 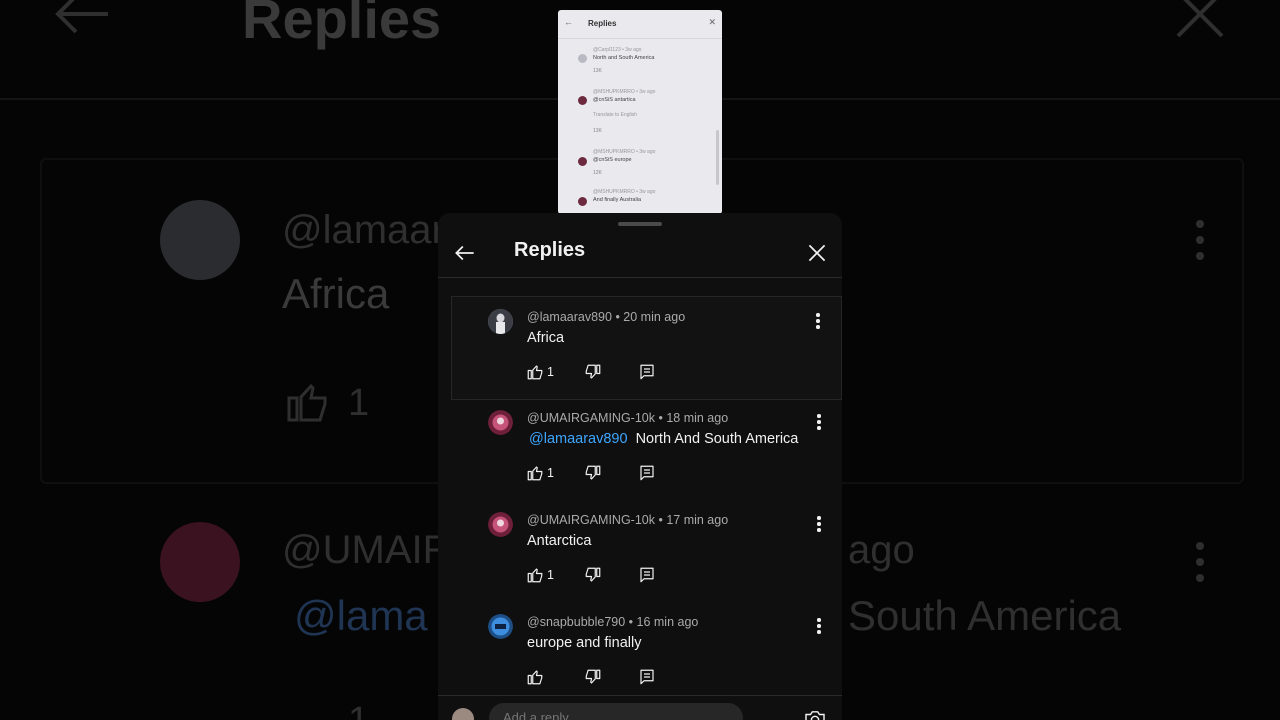 What do you see at coordinates (463, 714) in the screenshot?
I see `current-user-avatar` at bounding box center [463, 714].